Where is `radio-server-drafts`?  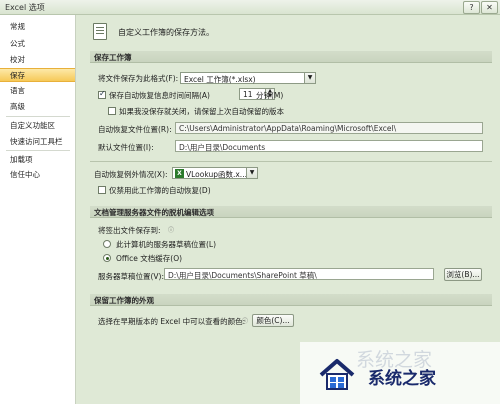 radio-server-drafts is located at coordinates (107, 244).